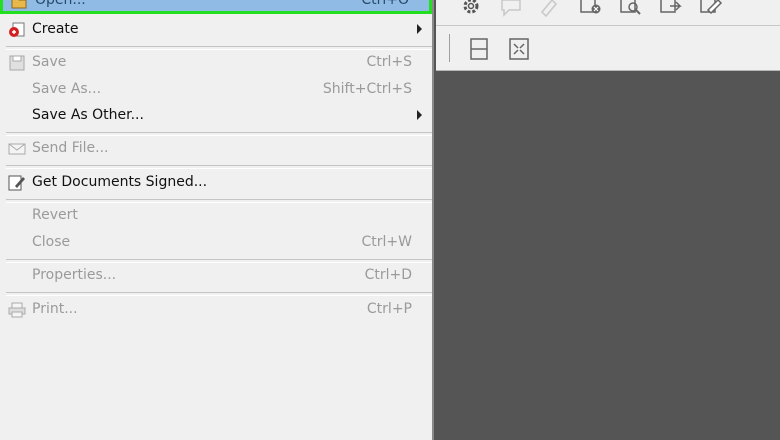 Image resolution: width=780 pixels, height=440 pixels. I want to click on menu-item-label: Revert, so click(55, 215).